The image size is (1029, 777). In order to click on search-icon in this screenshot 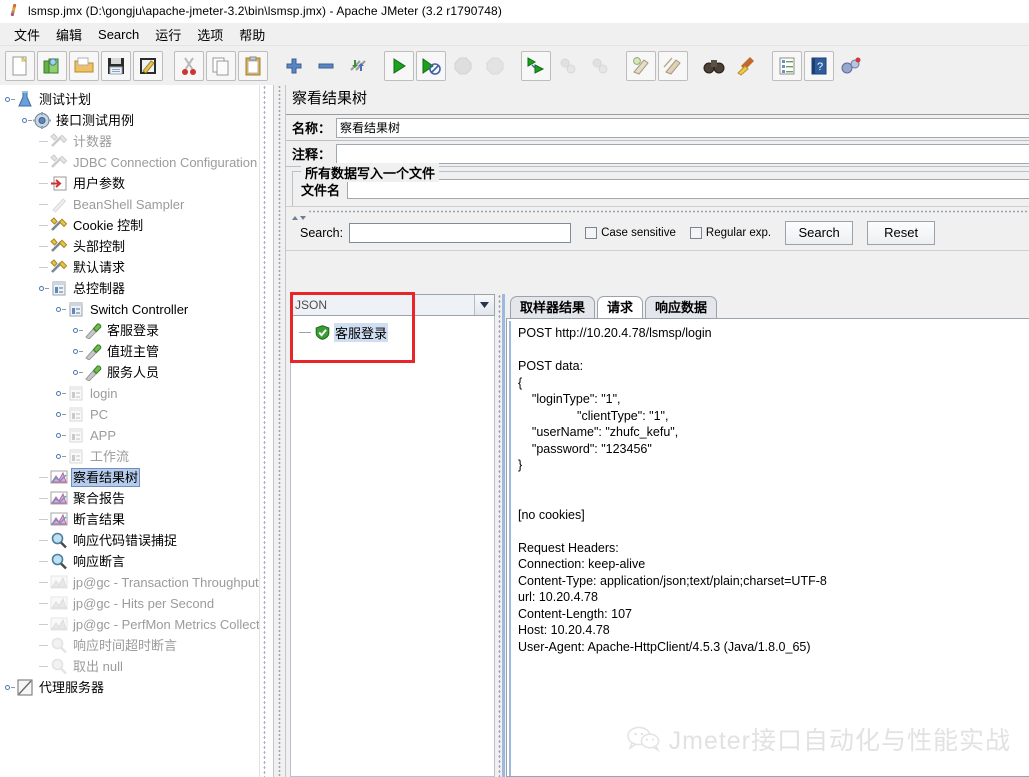, I will do `click(714, 66)`.